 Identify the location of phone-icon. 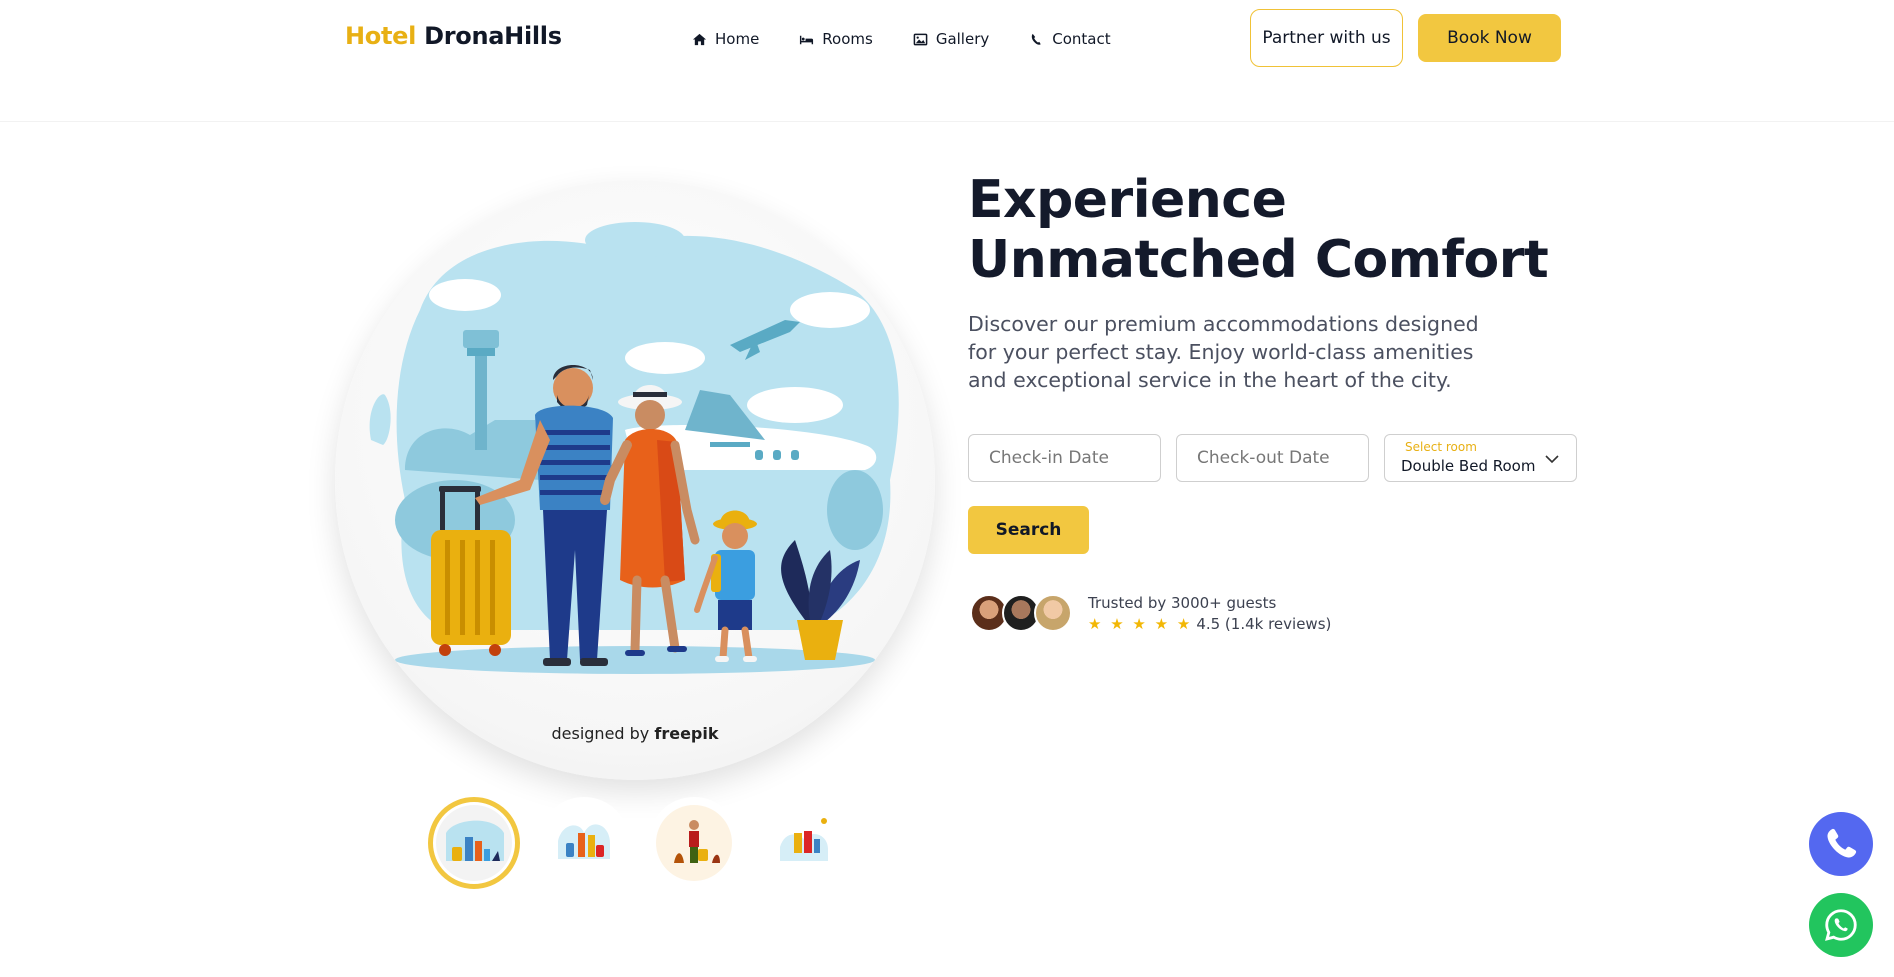
(1842, 843).